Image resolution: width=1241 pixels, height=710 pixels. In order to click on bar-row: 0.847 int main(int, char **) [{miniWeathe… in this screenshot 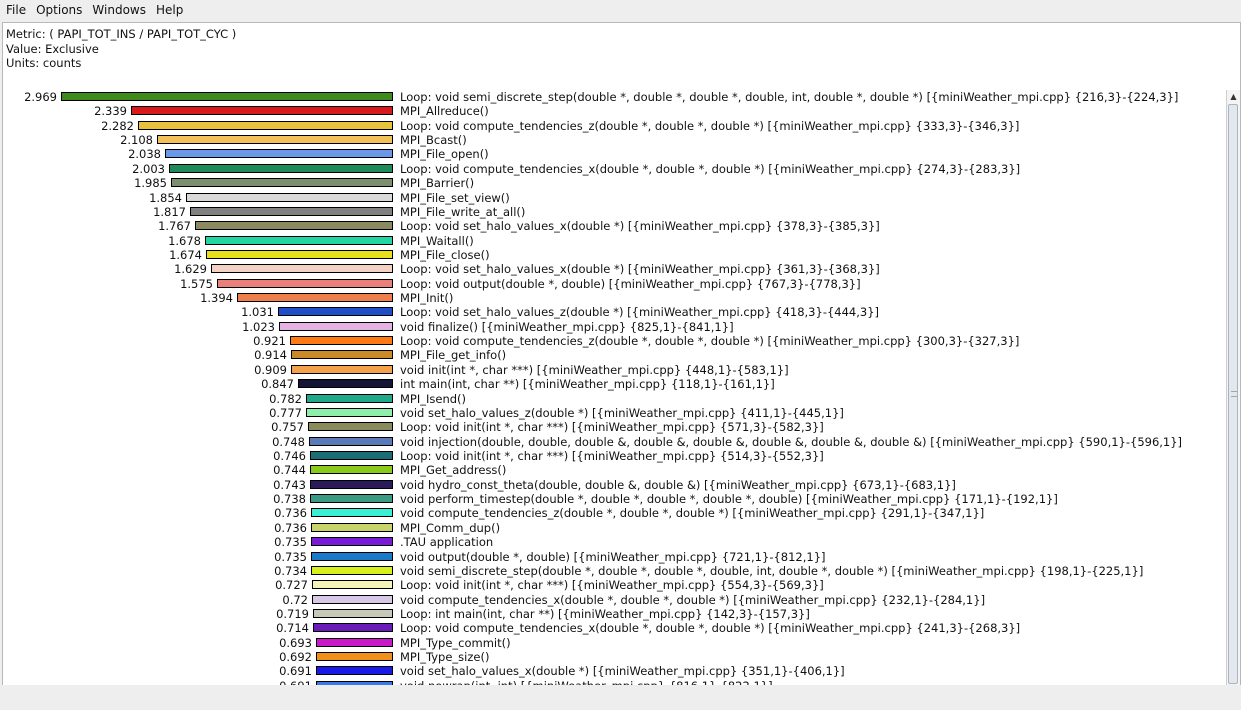, I will do `click(614, 384)`.